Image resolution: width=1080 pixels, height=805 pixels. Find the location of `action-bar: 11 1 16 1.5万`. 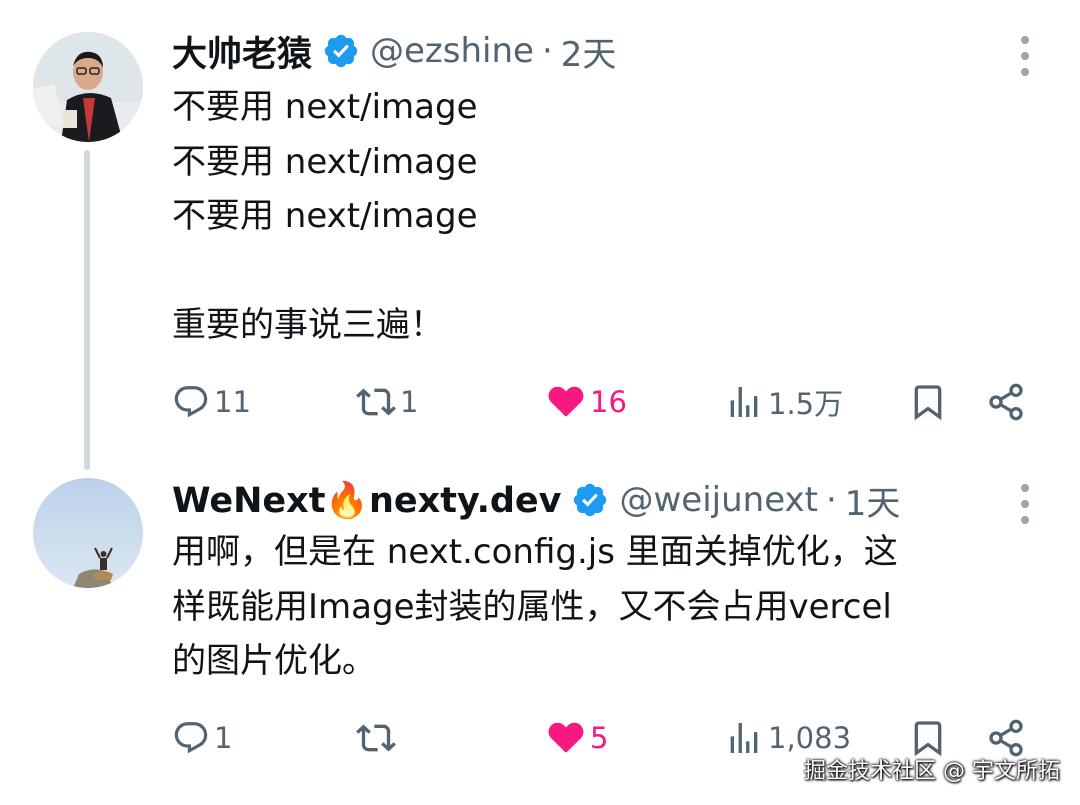

action-bar: 11 1 16 1.5万 is located at coordinates (602, 402).